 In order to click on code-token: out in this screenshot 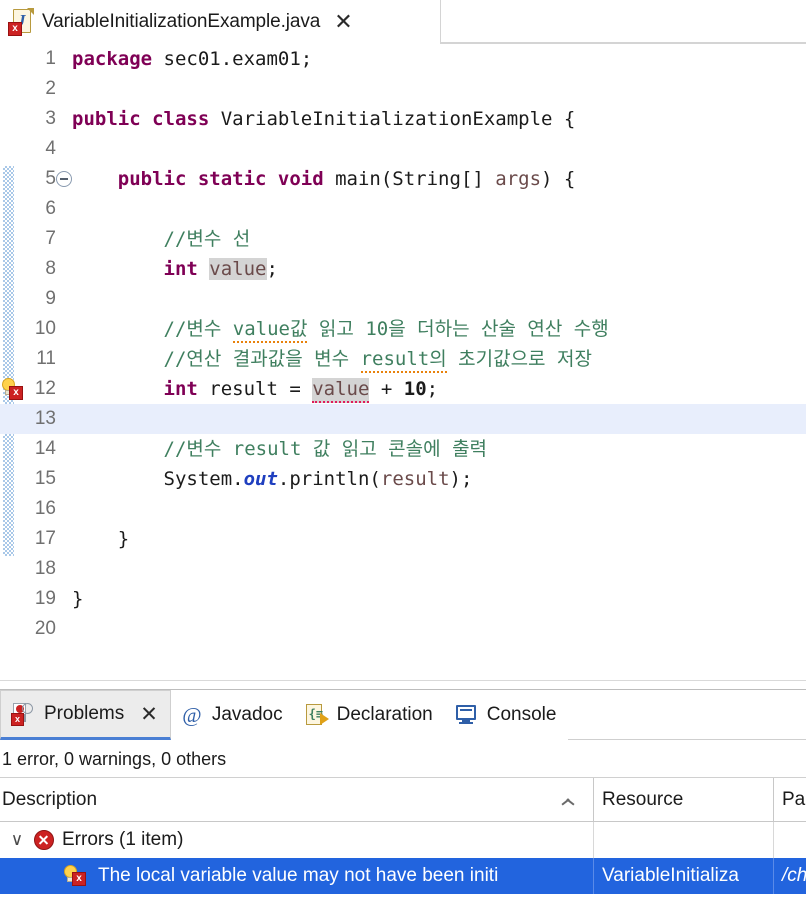, I will do `click(260, 479)`.